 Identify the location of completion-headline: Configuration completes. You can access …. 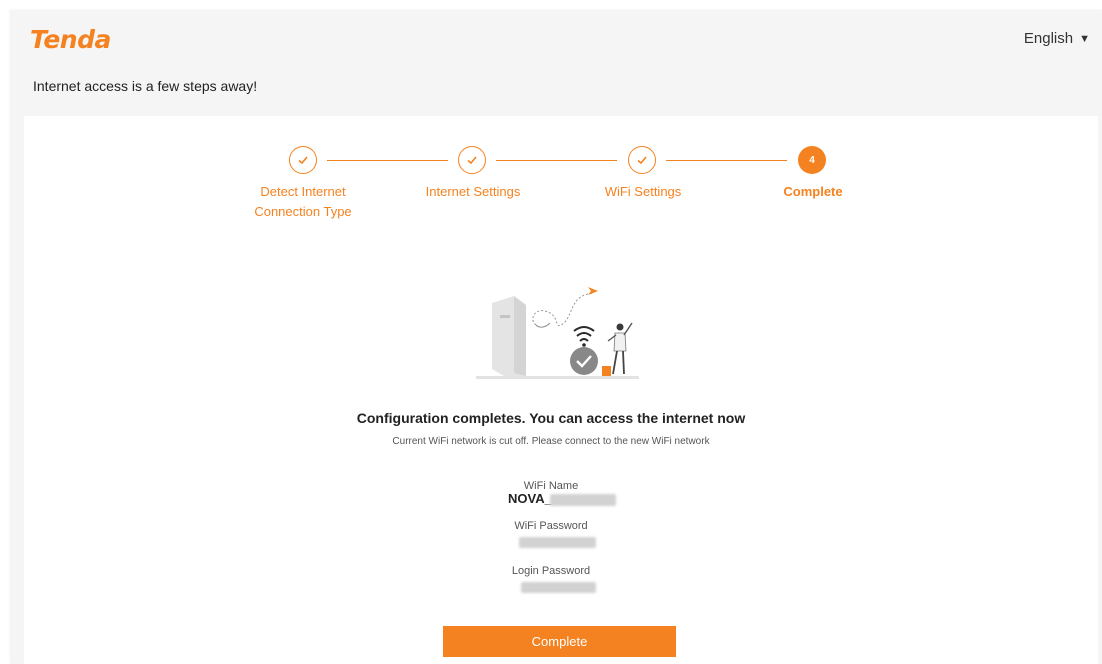
(551, 418).